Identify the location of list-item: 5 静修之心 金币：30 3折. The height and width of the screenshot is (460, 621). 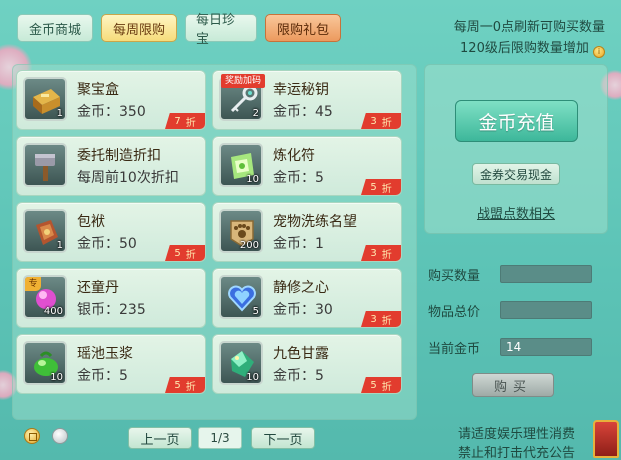
(307, 298).